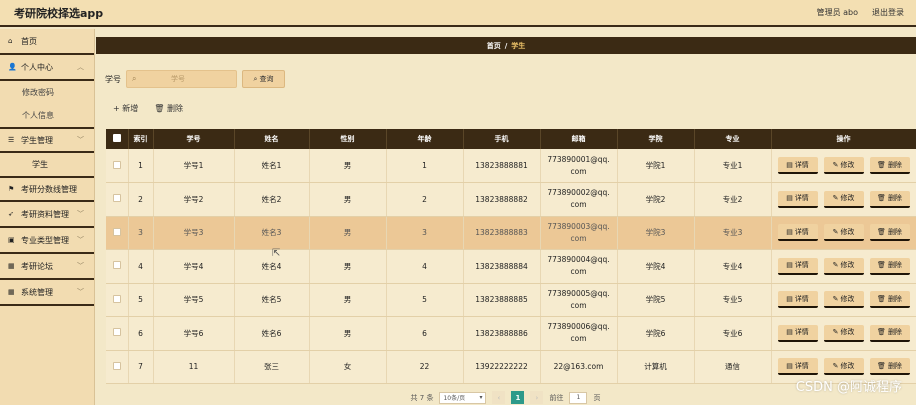 Image resolution: width=916 pixels, height=405 pixels. I want to click on breadcrumb-home: 首页, so click(494, 46).